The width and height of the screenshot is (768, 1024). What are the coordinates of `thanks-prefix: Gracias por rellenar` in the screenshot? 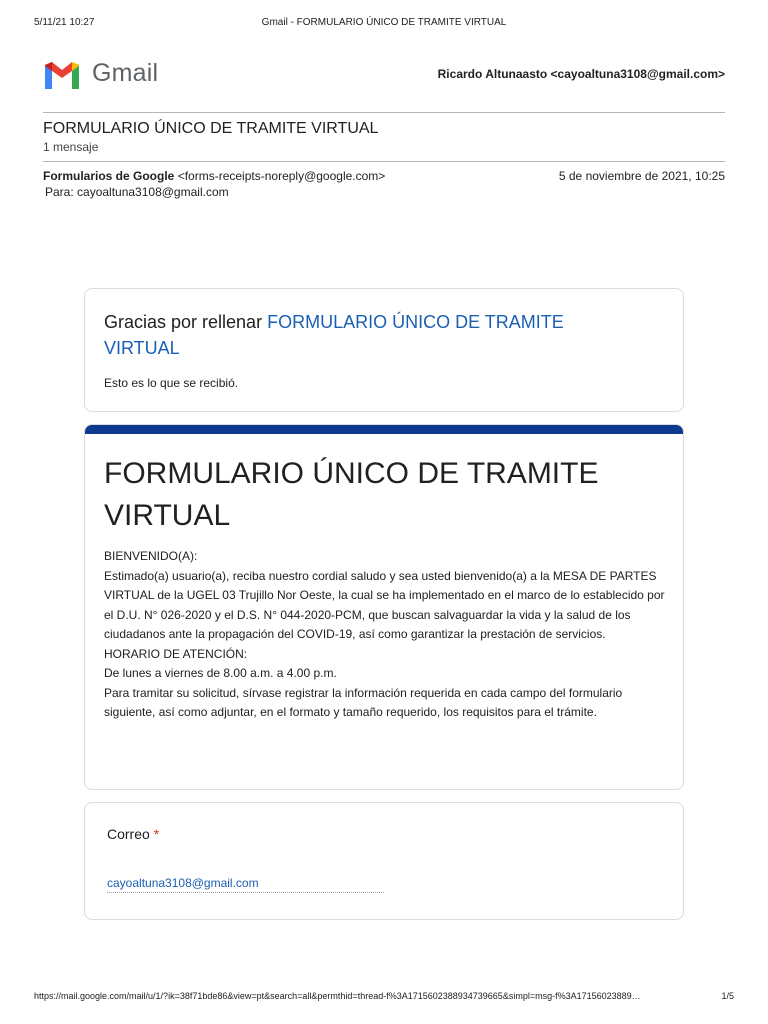 It's located at (183, 322).